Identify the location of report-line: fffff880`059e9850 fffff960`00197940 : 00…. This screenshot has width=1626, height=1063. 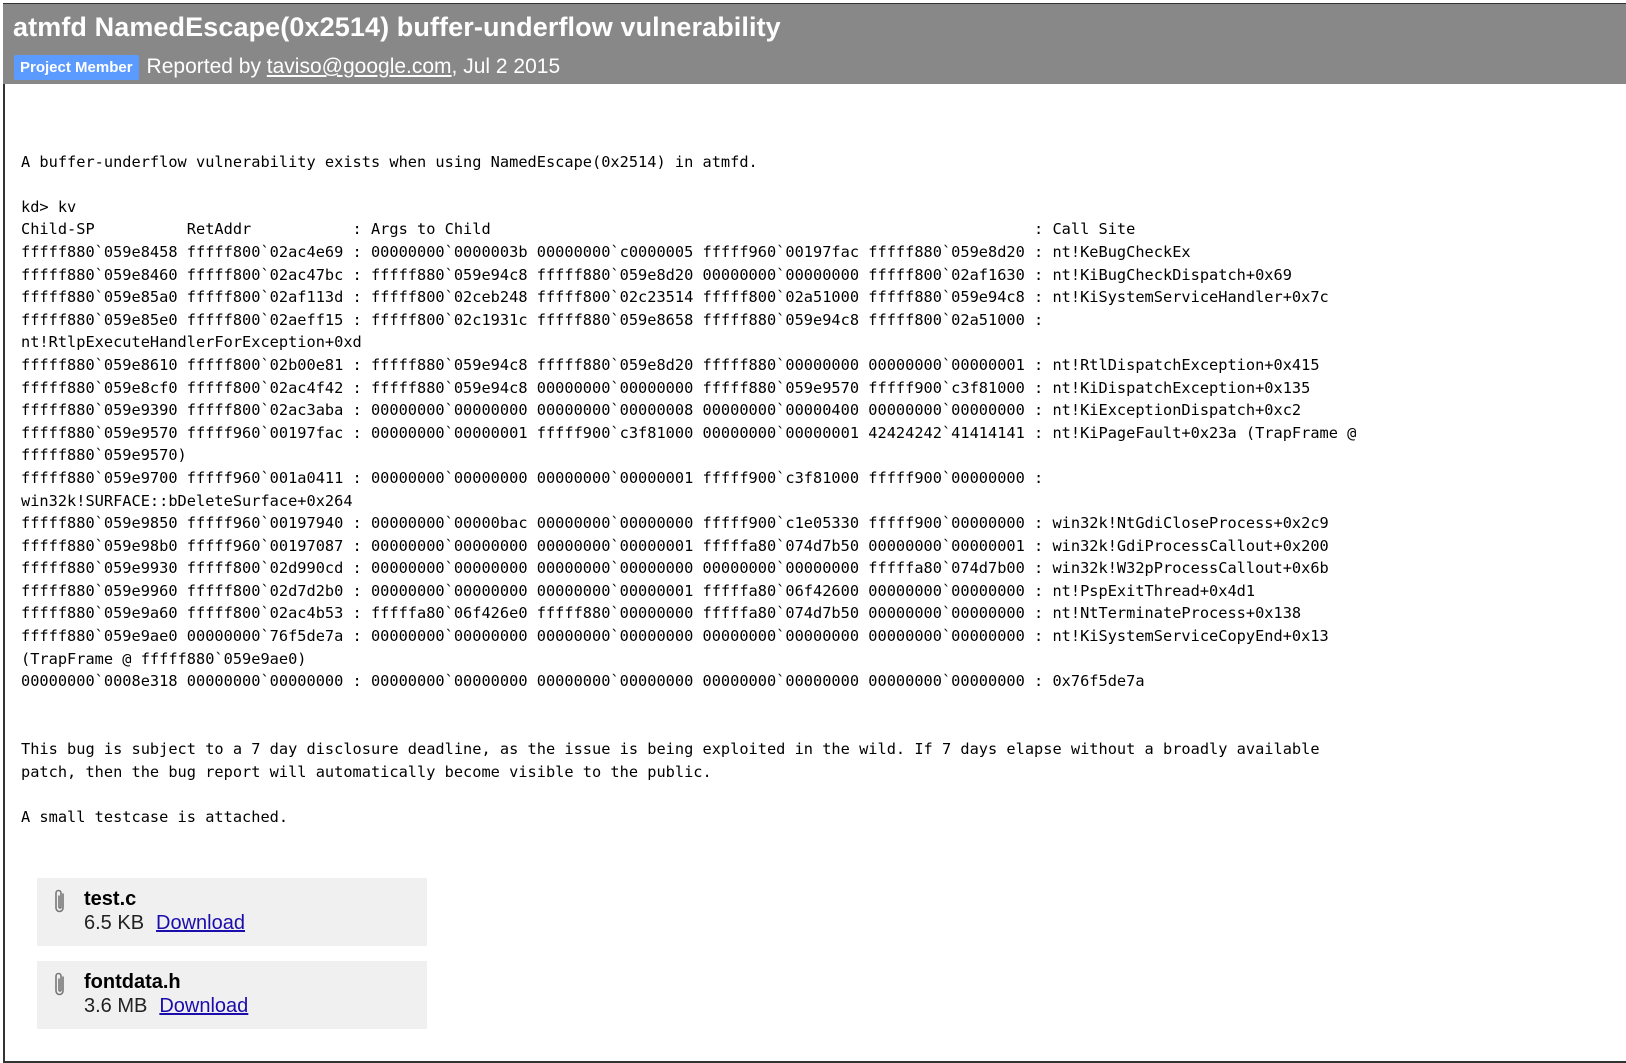
(675, 523).